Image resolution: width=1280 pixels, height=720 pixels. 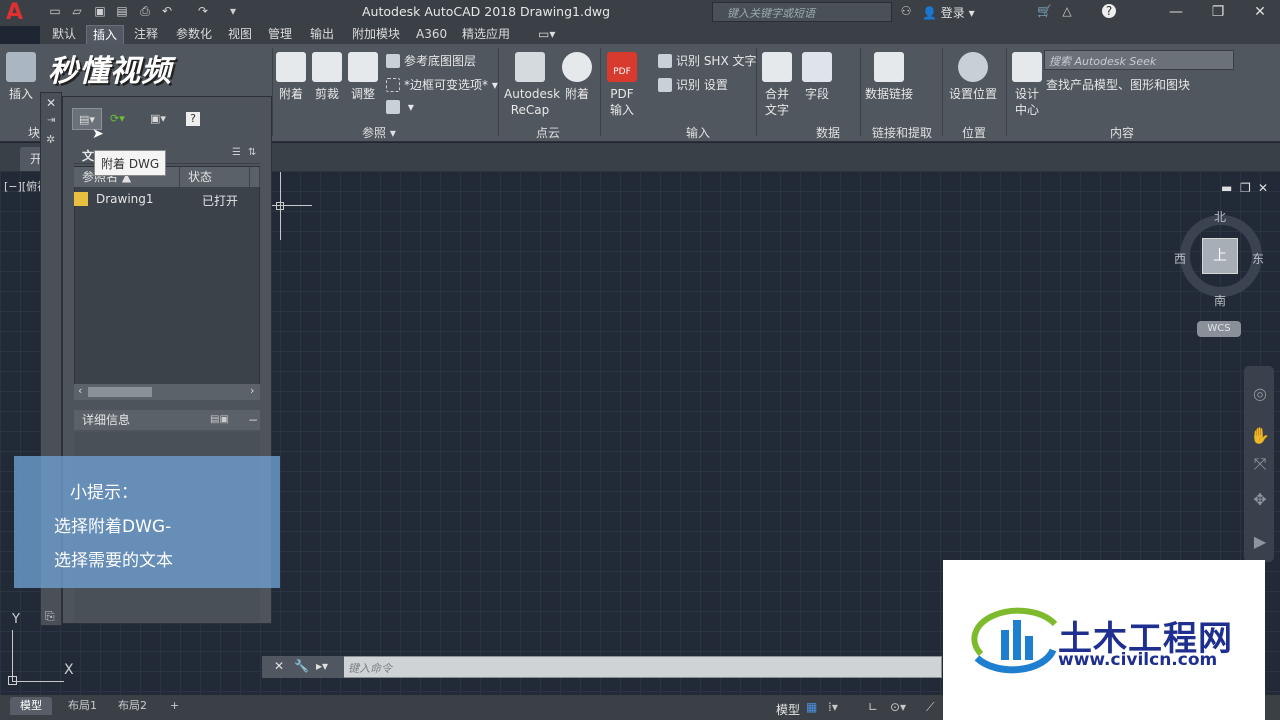 I want to click on binoculars-icon: ⚇, so click(x=906, y=11).